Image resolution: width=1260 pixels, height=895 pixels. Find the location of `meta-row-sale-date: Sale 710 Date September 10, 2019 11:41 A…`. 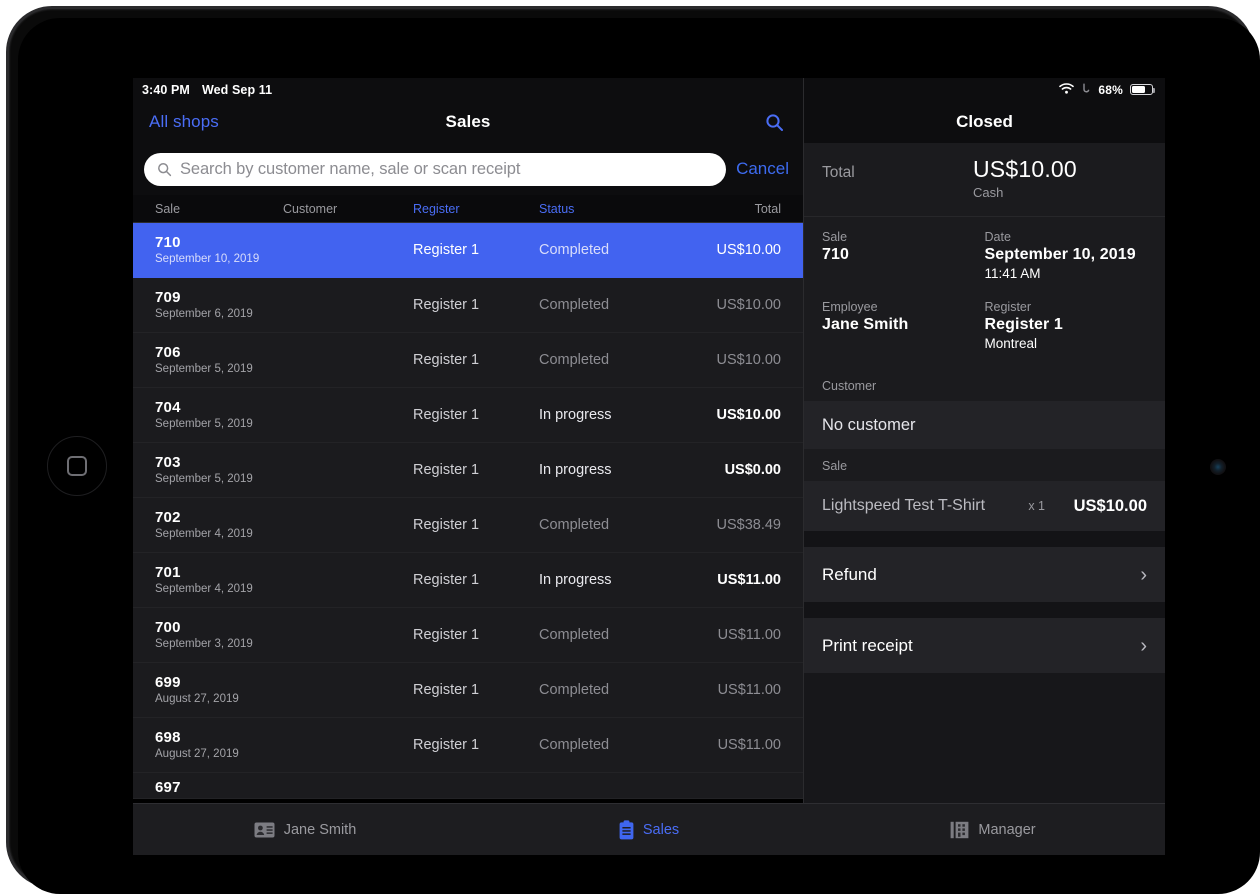

meta-row-sale-date: Sale 710 Date September 10, 2019 11:41 A… is located at coordinates (984, 256).